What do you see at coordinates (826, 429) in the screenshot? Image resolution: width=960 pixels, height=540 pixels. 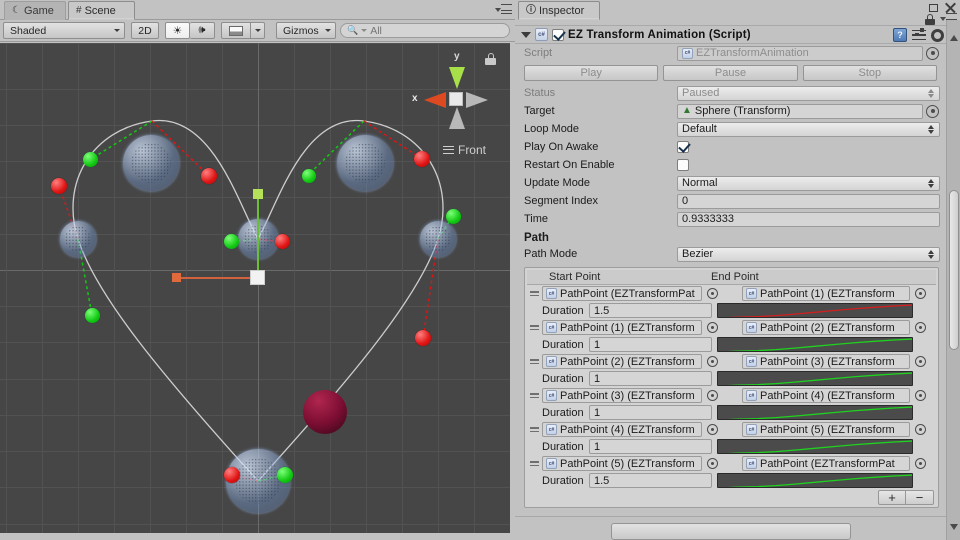 I see `end-point-object-field: c# PathPoint (5) (EZTransform` at bounding box center [826, 429].